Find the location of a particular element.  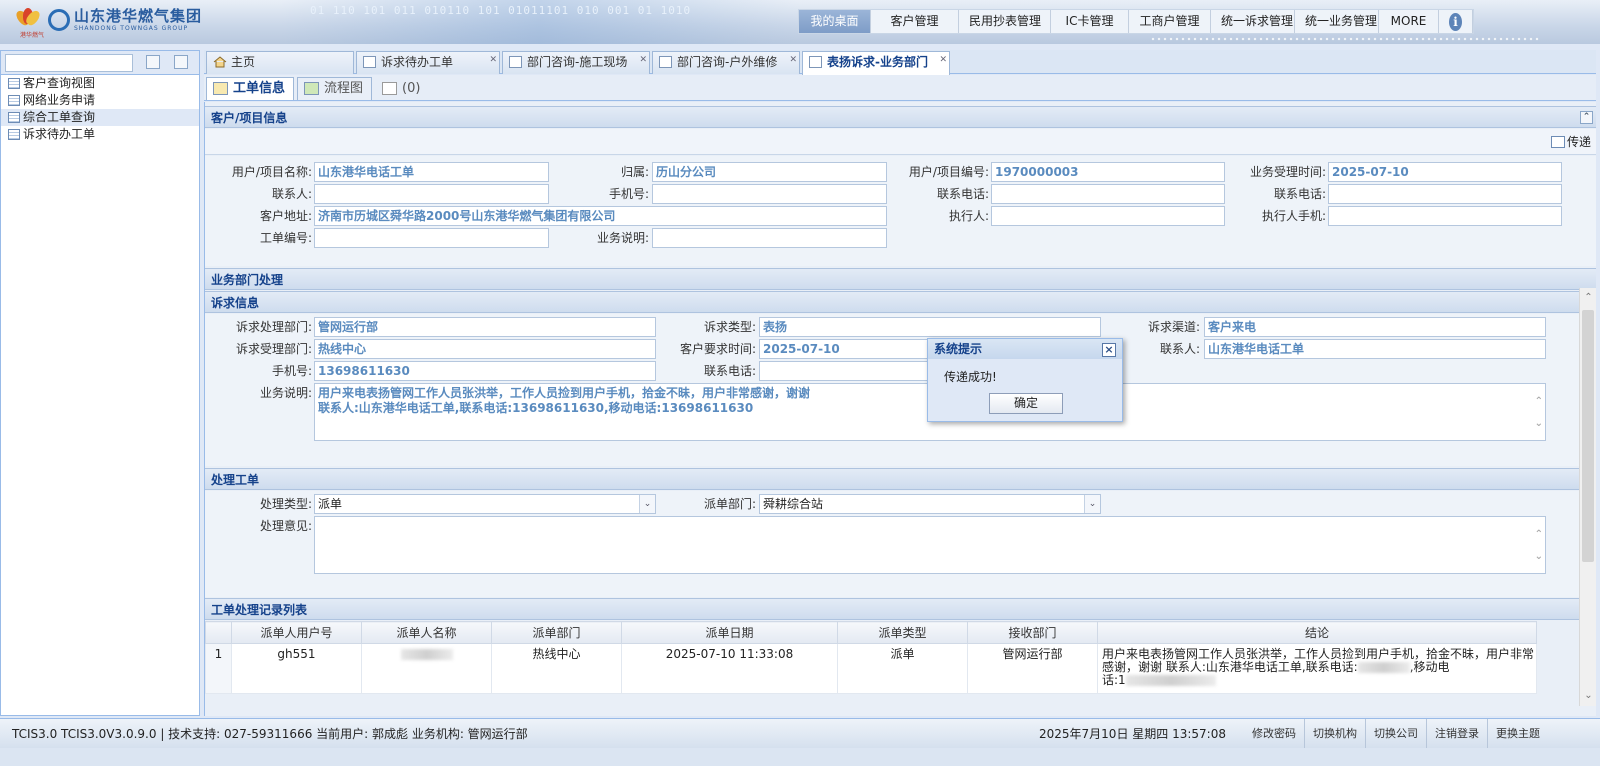

tree-search-input is located at coordinates (69, 63).